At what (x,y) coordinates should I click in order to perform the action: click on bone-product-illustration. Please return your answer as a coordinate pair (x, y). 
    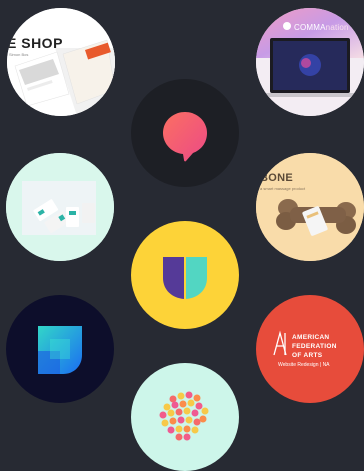
    Looking at the image, I should click on (310, 207).